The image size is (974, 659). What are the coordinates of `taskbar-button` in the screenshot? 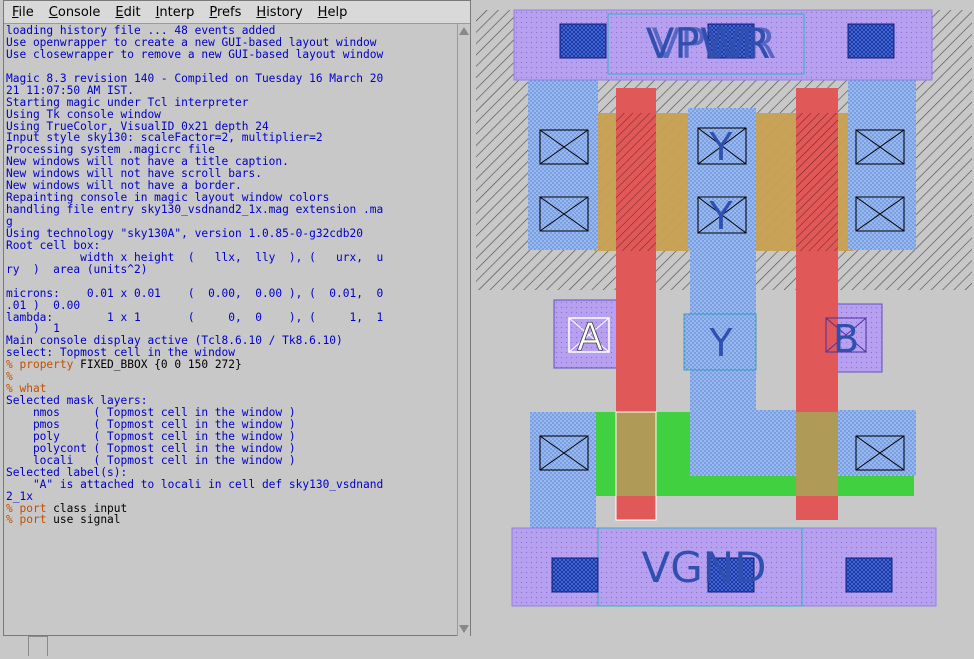 It's located at (38, 646).